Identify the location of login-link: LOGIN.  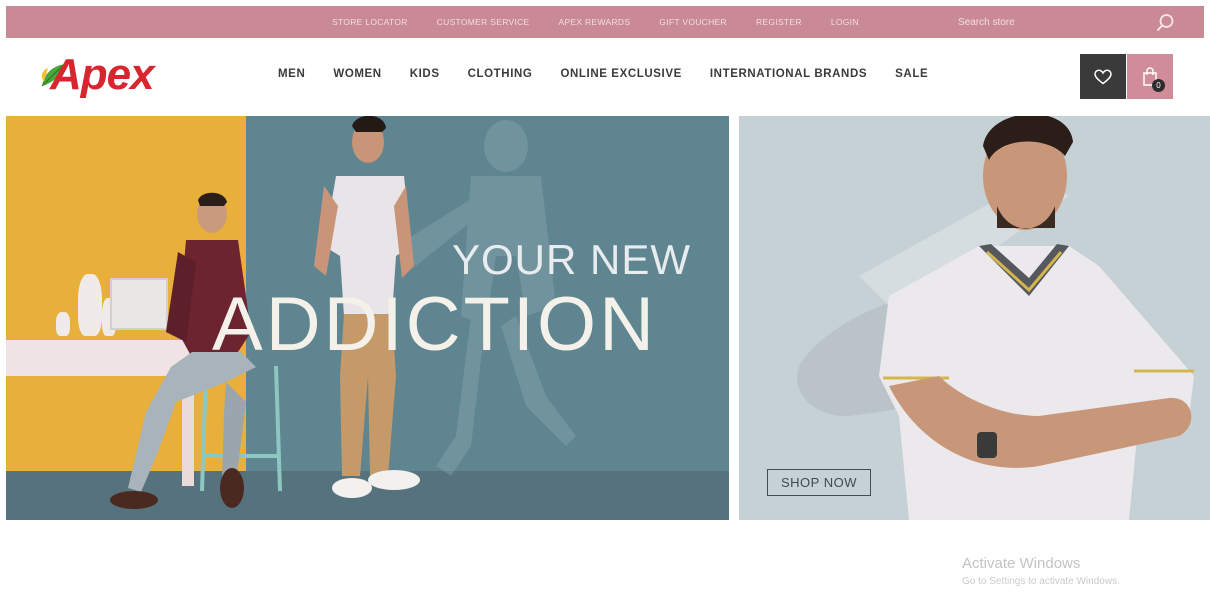
(845, 22).